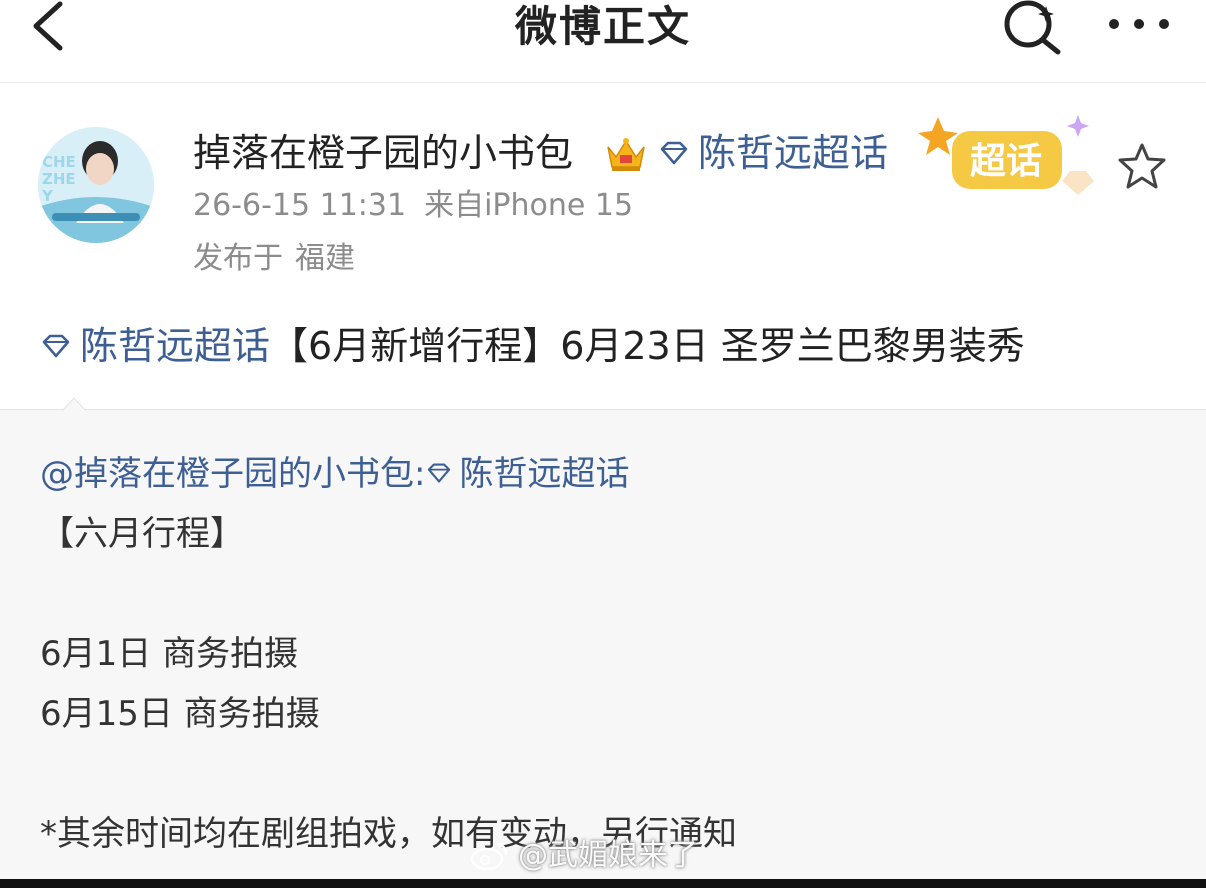 Image resolution: width=1206 pixels, height=888 pixels. What do you see at coordinates (489, 856) in the screenshot?
I see `weibo-logo-icon` at bounding box center [489, 856].